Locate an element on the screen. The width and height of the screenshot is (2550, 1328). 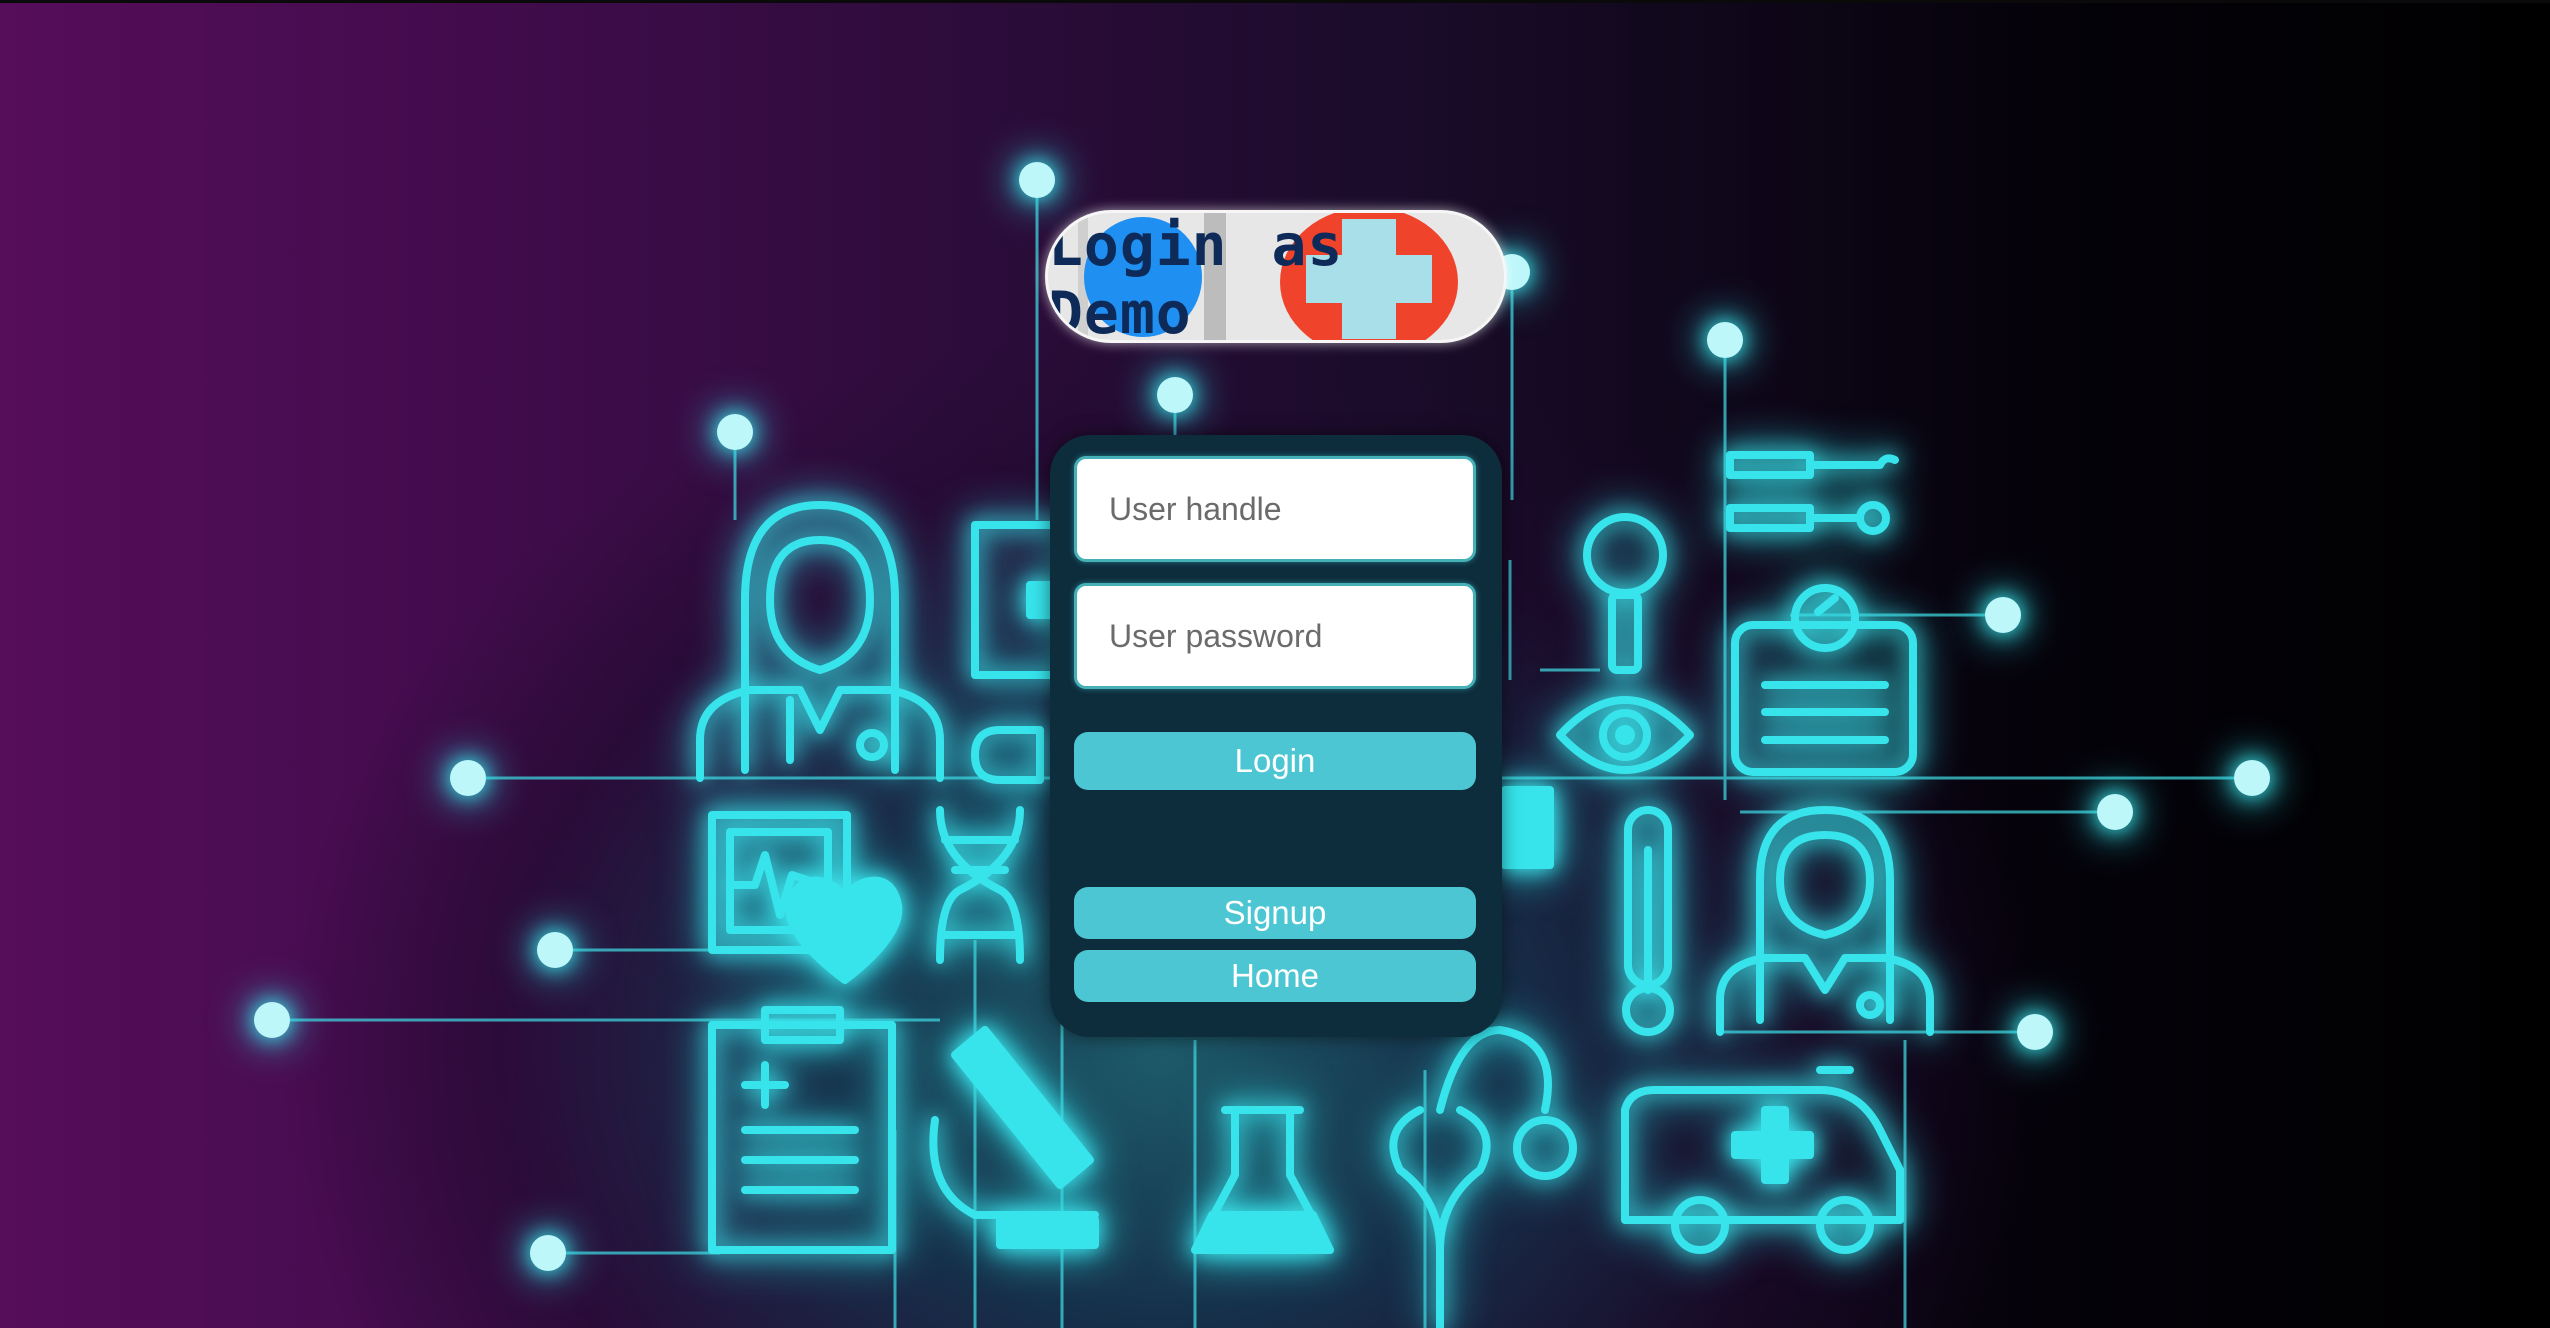
signup-button: Signup is located at coordinates (1275, 913).